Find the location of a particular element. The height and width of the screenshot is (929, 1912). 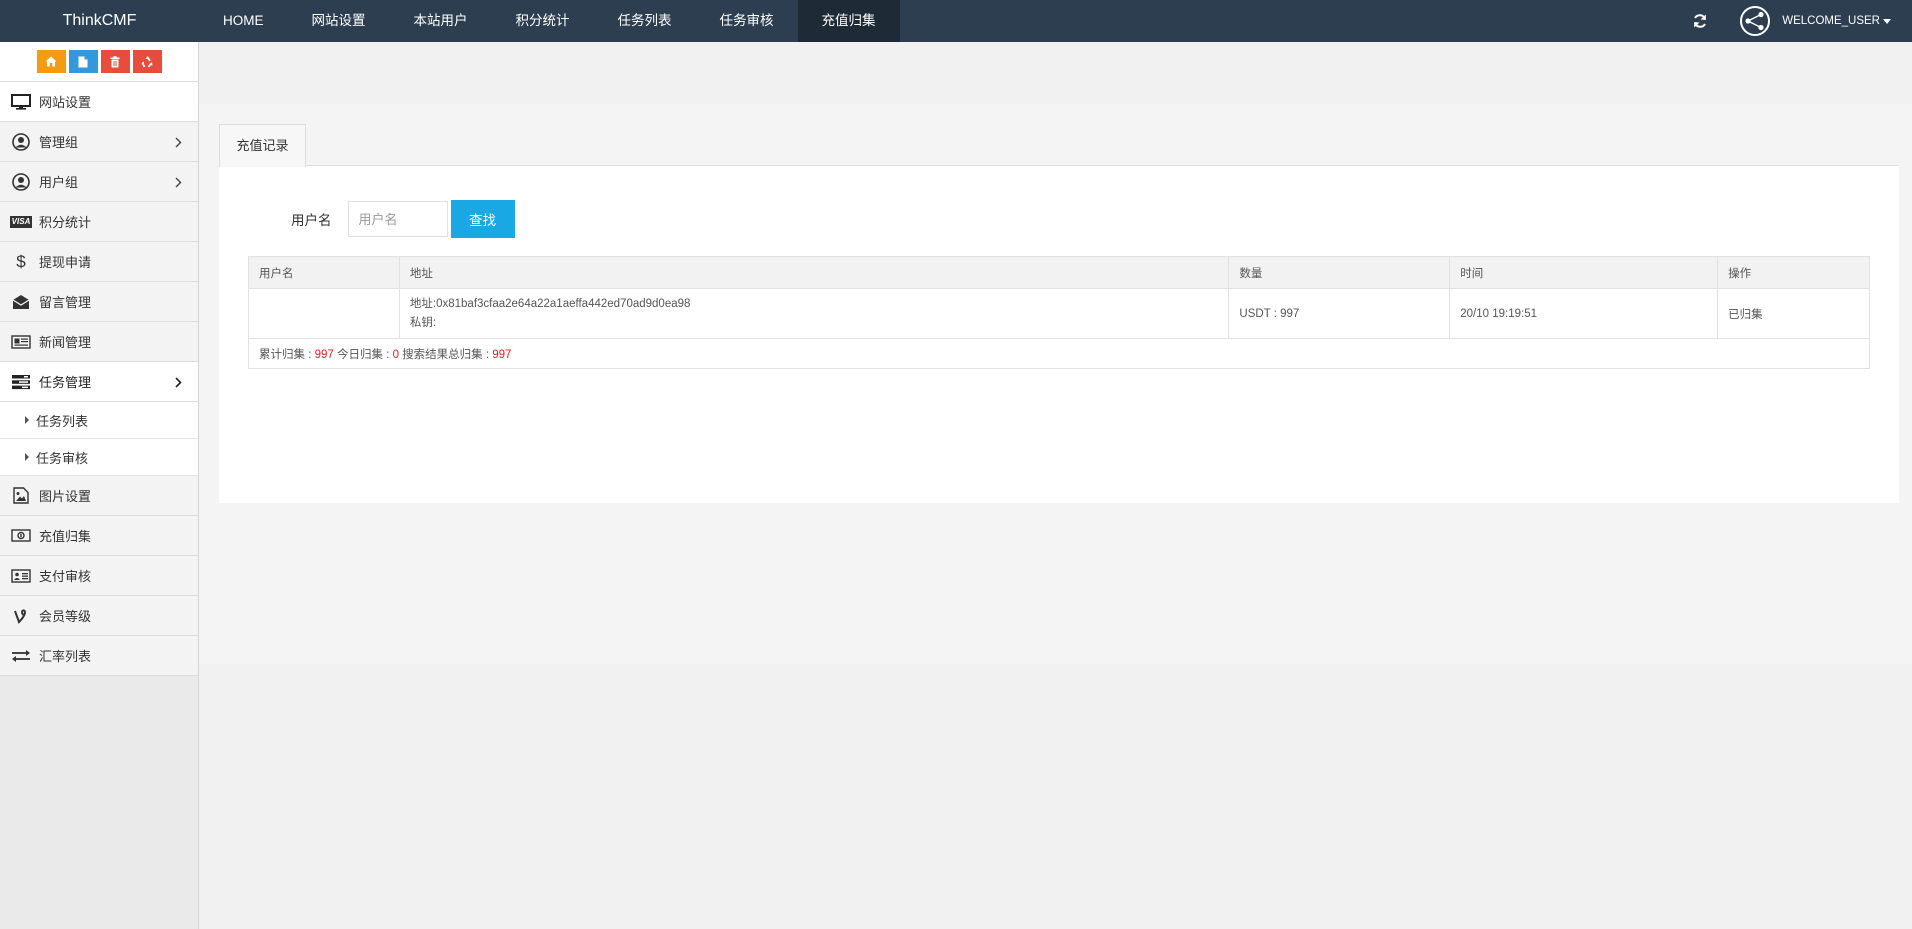

image-icon is located at coordinates (21, 496).